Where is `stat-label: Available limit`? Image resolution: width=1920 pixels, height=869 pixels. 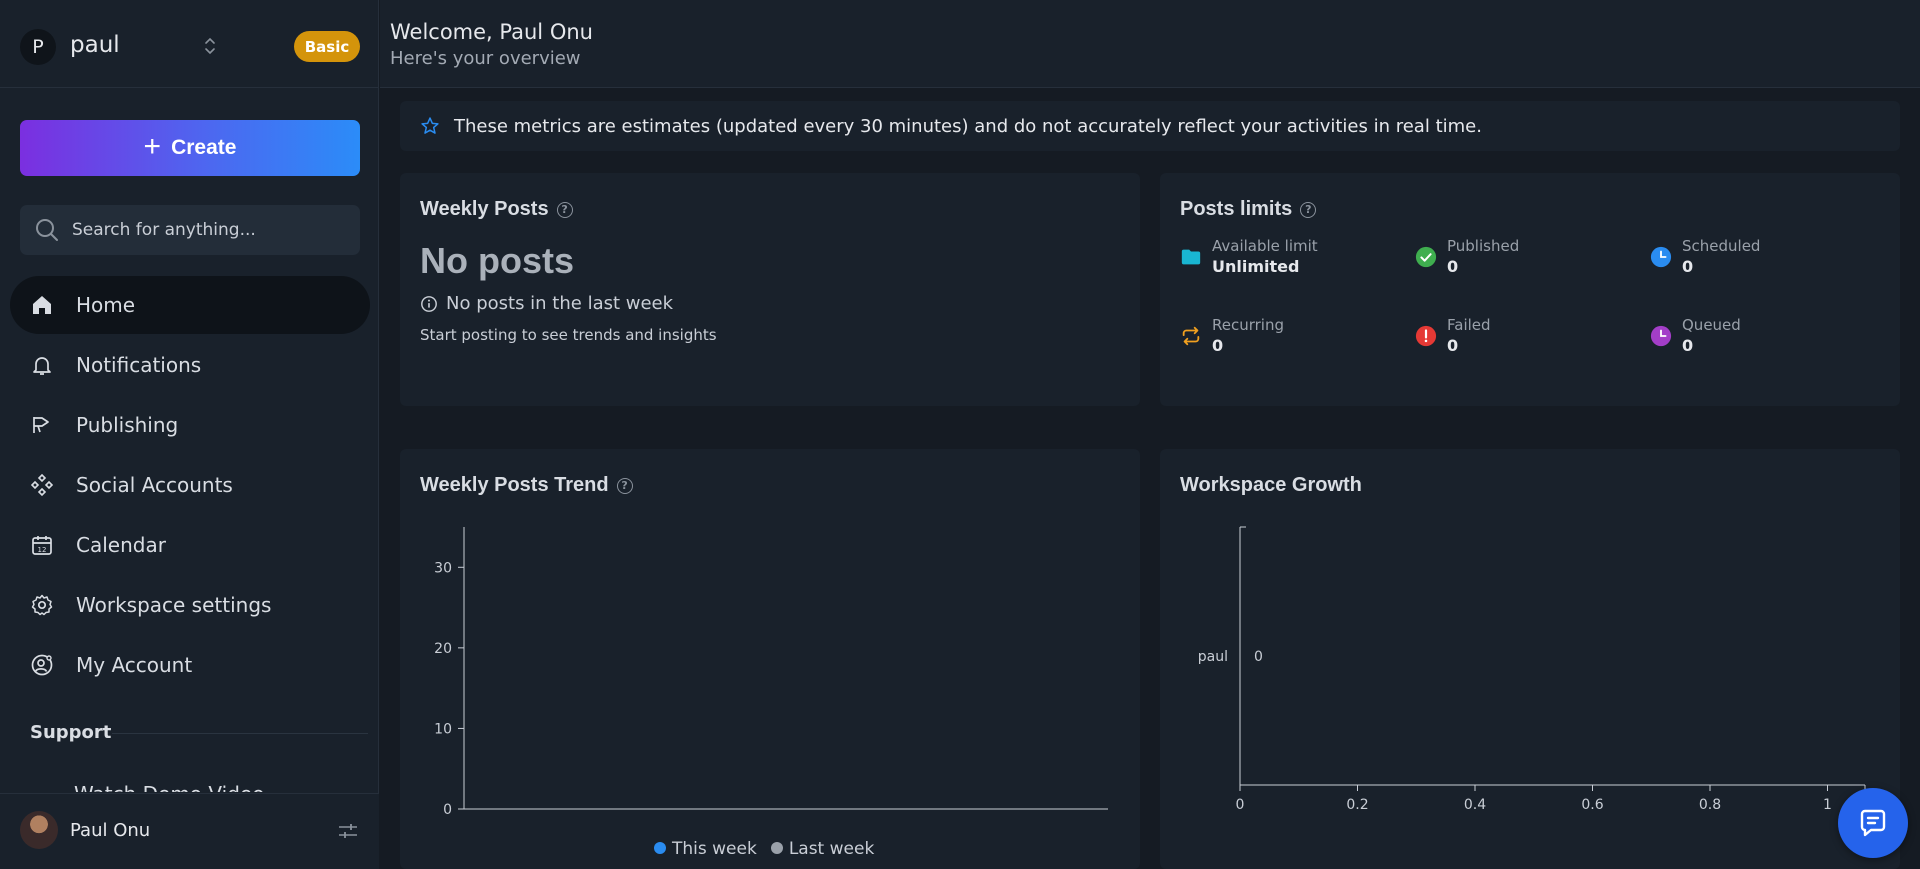 stat-label: Available limit is located at coordinates (1265, 246).